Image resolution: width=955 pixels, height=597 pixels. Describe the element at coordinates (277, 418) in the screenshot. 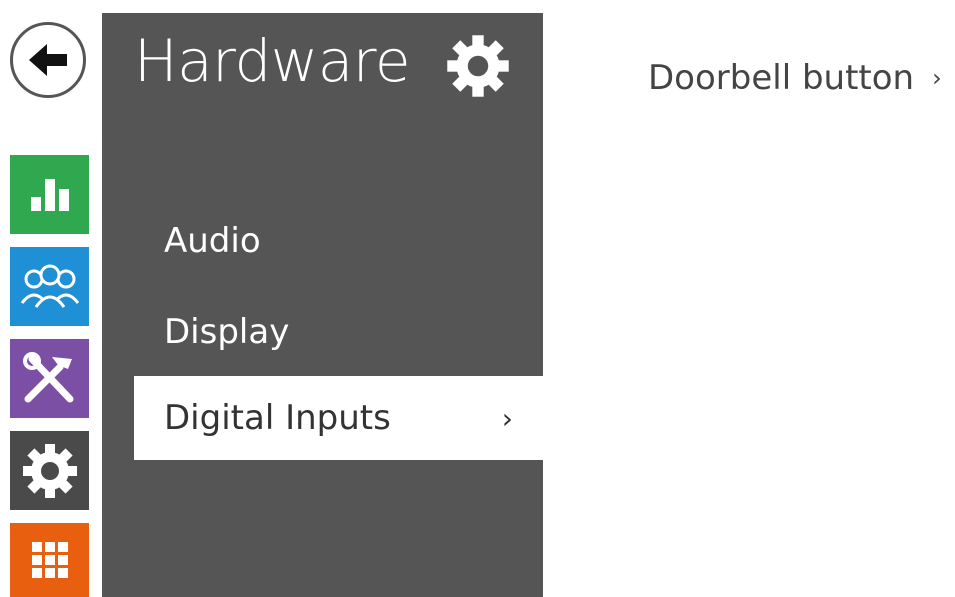

I see `menu-item-label: Digital Inputs` at that location.